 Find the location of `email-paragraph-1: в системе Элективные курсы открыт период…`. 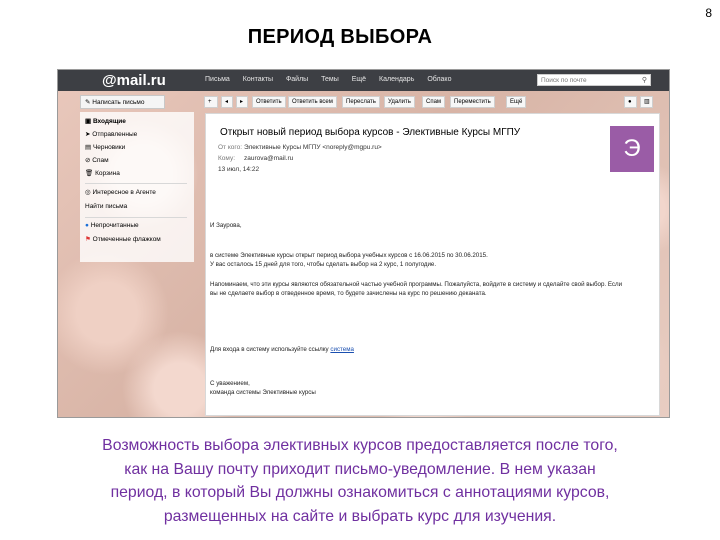

email-paragraph-1: в системе Элективные курсы открыт период… is located at coordinates (349, 255).